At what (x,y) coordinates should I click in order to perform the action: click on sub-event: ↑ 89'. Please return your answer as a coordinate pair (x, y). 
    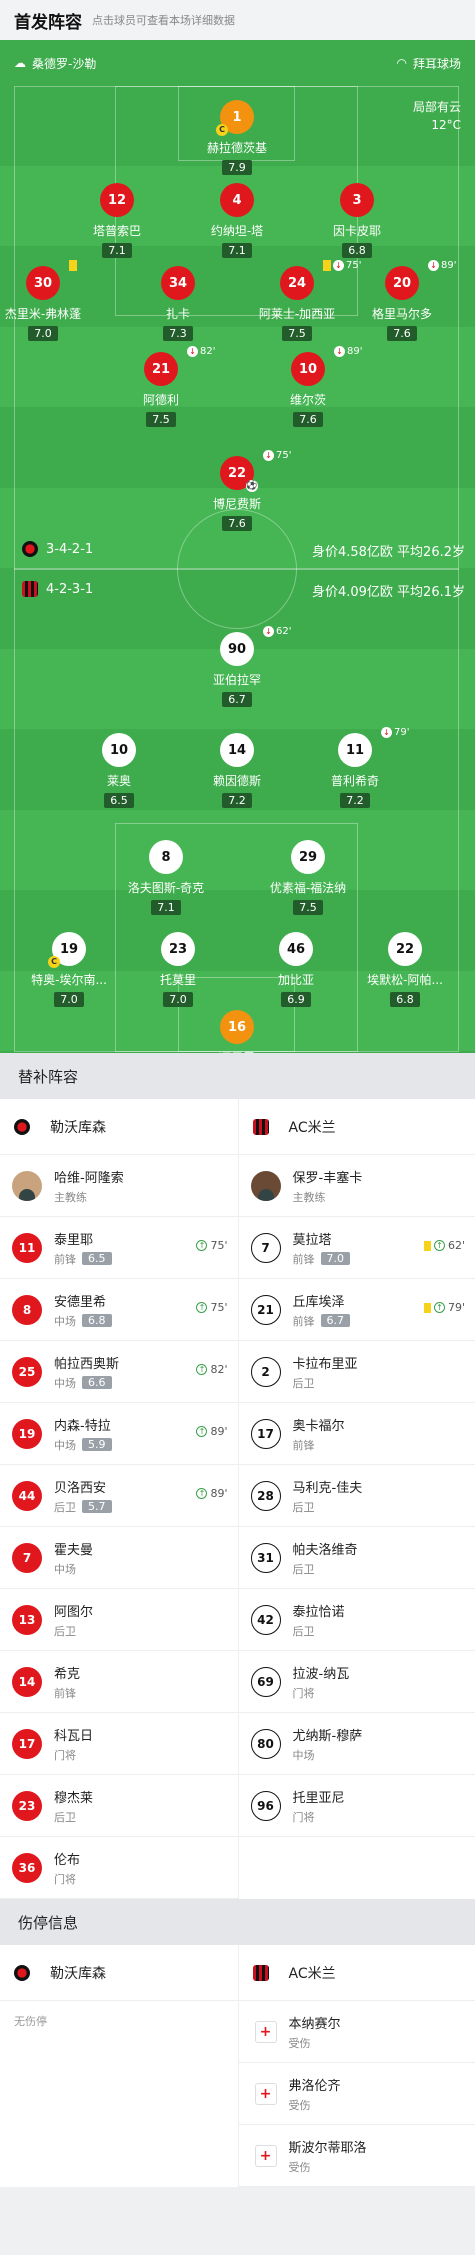
    Looking at the image, I should click on (212, 1431).